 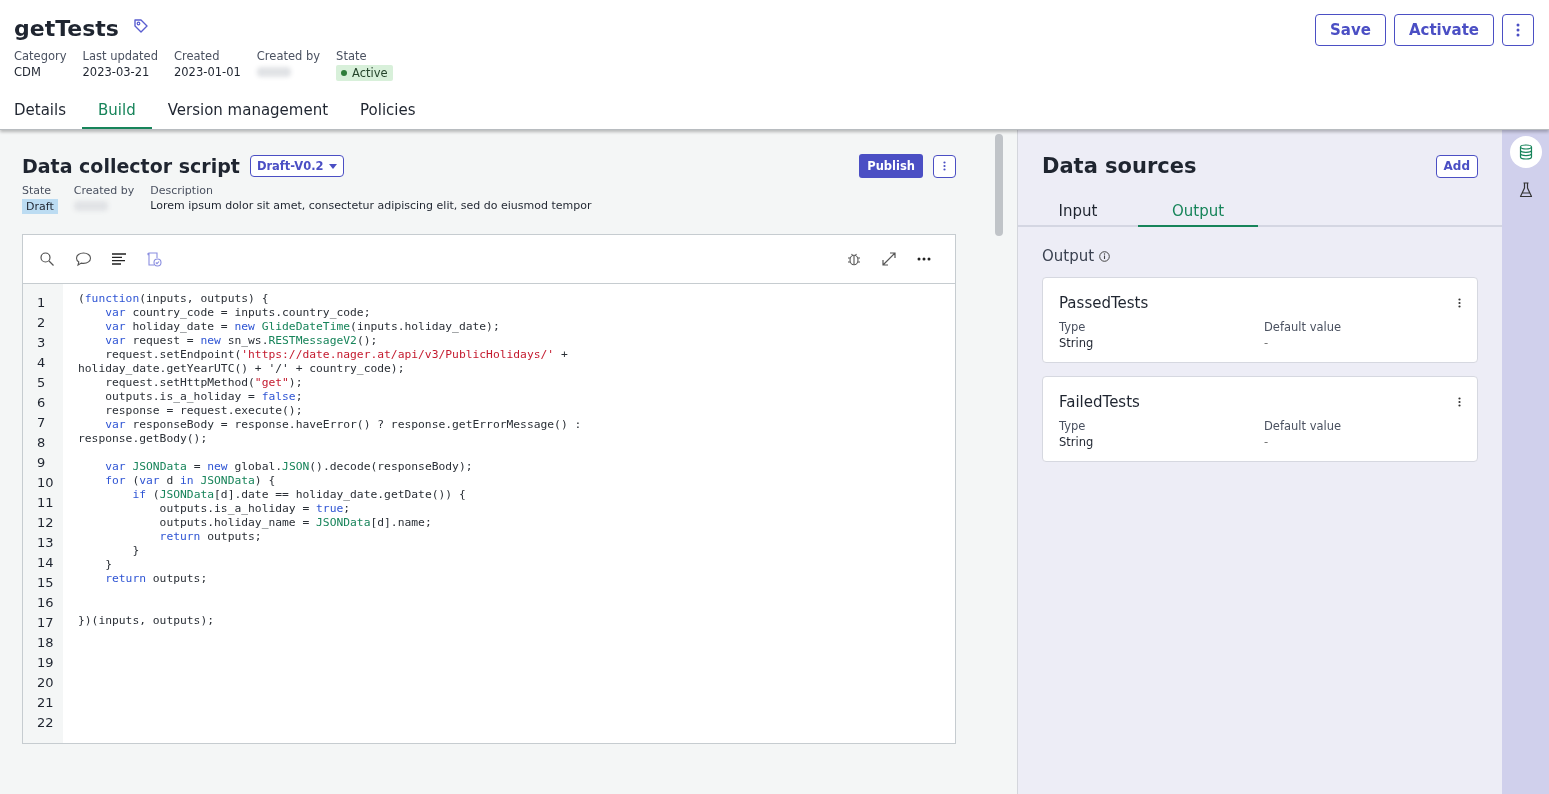 What do you see at coordinates (332, 166) in the screenshot?
I see `caret-icon` at bounding box center [332, 166].